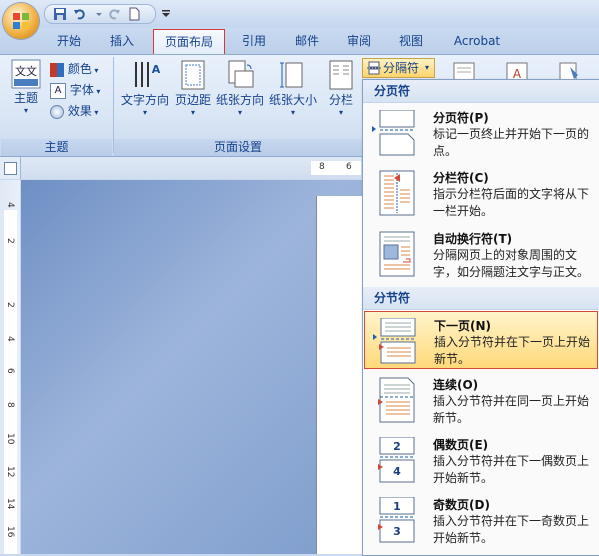  I want to click on ruler-number: 14, so click(10, 504).